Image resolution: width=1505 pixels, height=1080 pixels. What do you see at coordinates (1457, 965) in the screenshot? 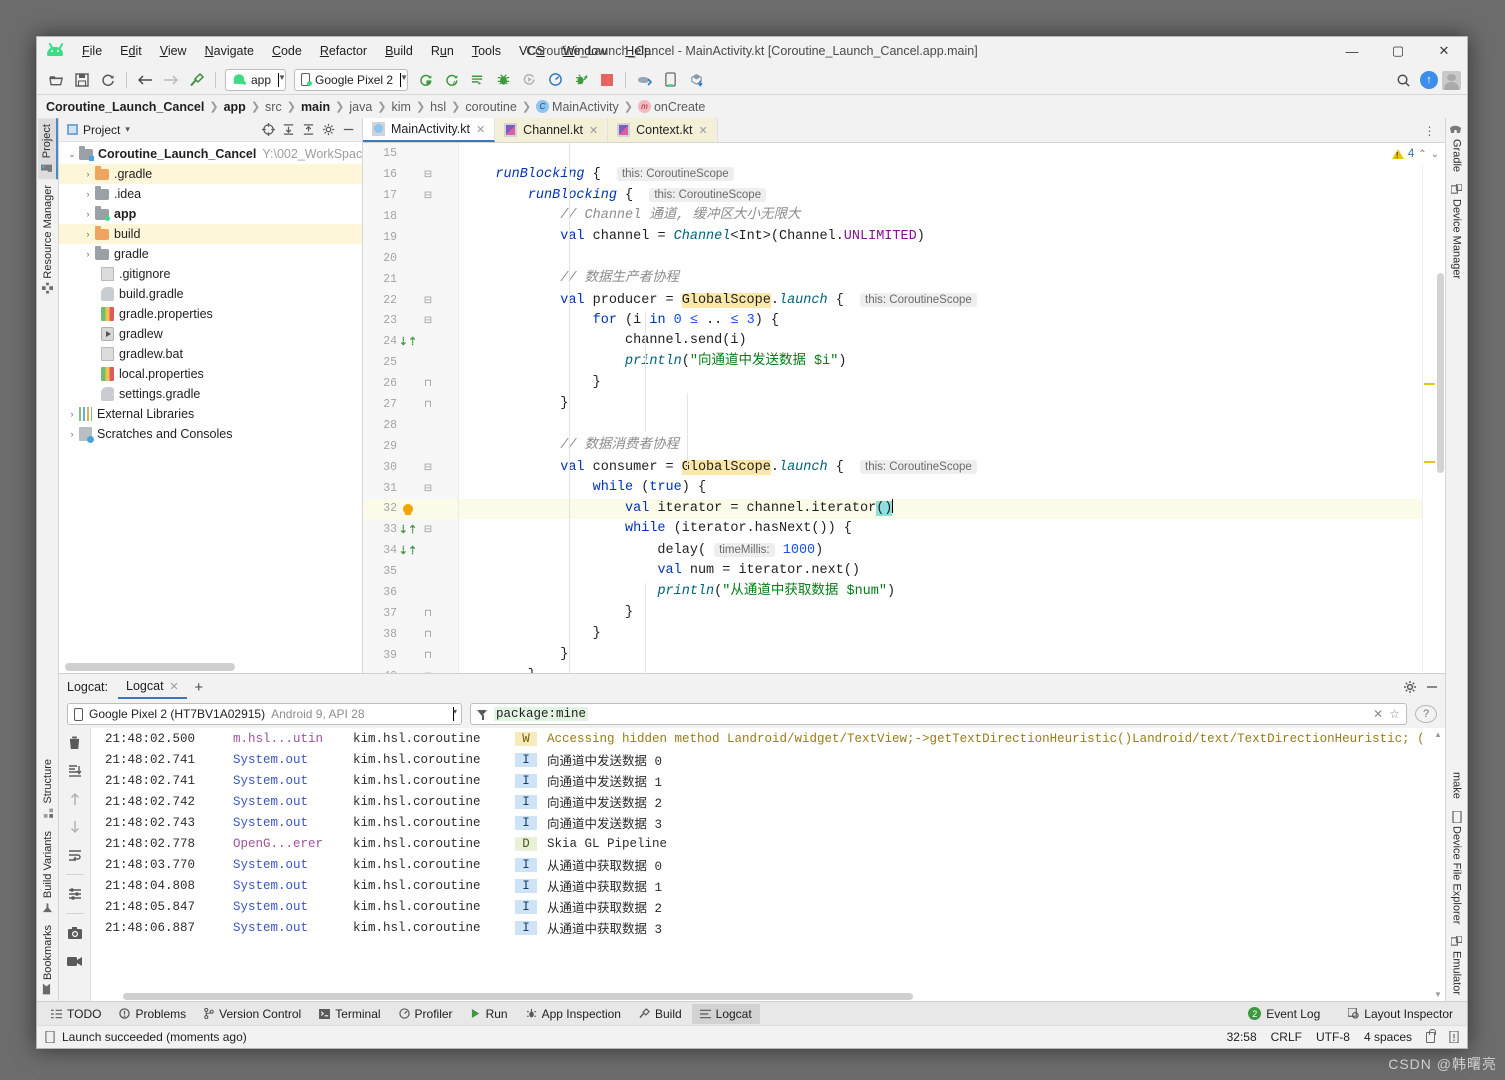
I see `sidebar-item-emulator: Emulator` at bounding box center [1457, 965].